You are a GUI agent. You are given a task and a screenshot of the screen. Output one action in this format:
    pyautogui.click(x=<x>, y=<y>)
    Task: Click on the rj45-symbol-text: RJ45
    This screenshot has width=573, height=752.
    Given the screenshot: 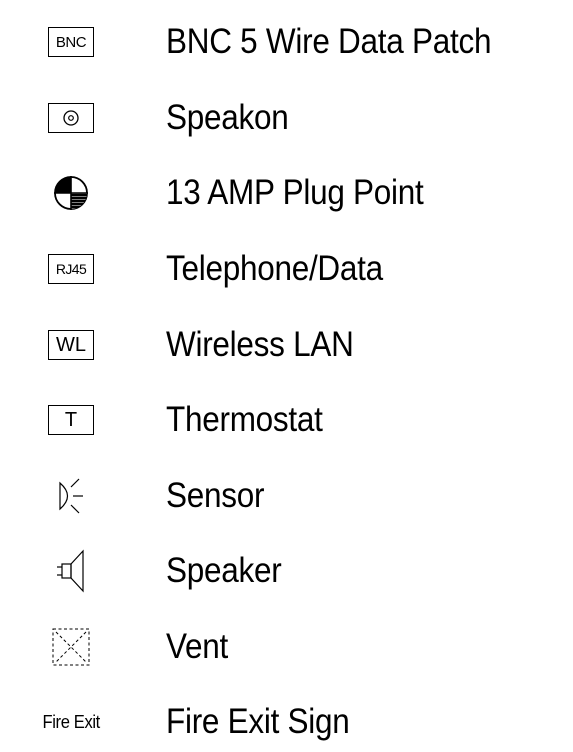 What is the action you would take?
    pyautogui.click(x=71, y=269)
    